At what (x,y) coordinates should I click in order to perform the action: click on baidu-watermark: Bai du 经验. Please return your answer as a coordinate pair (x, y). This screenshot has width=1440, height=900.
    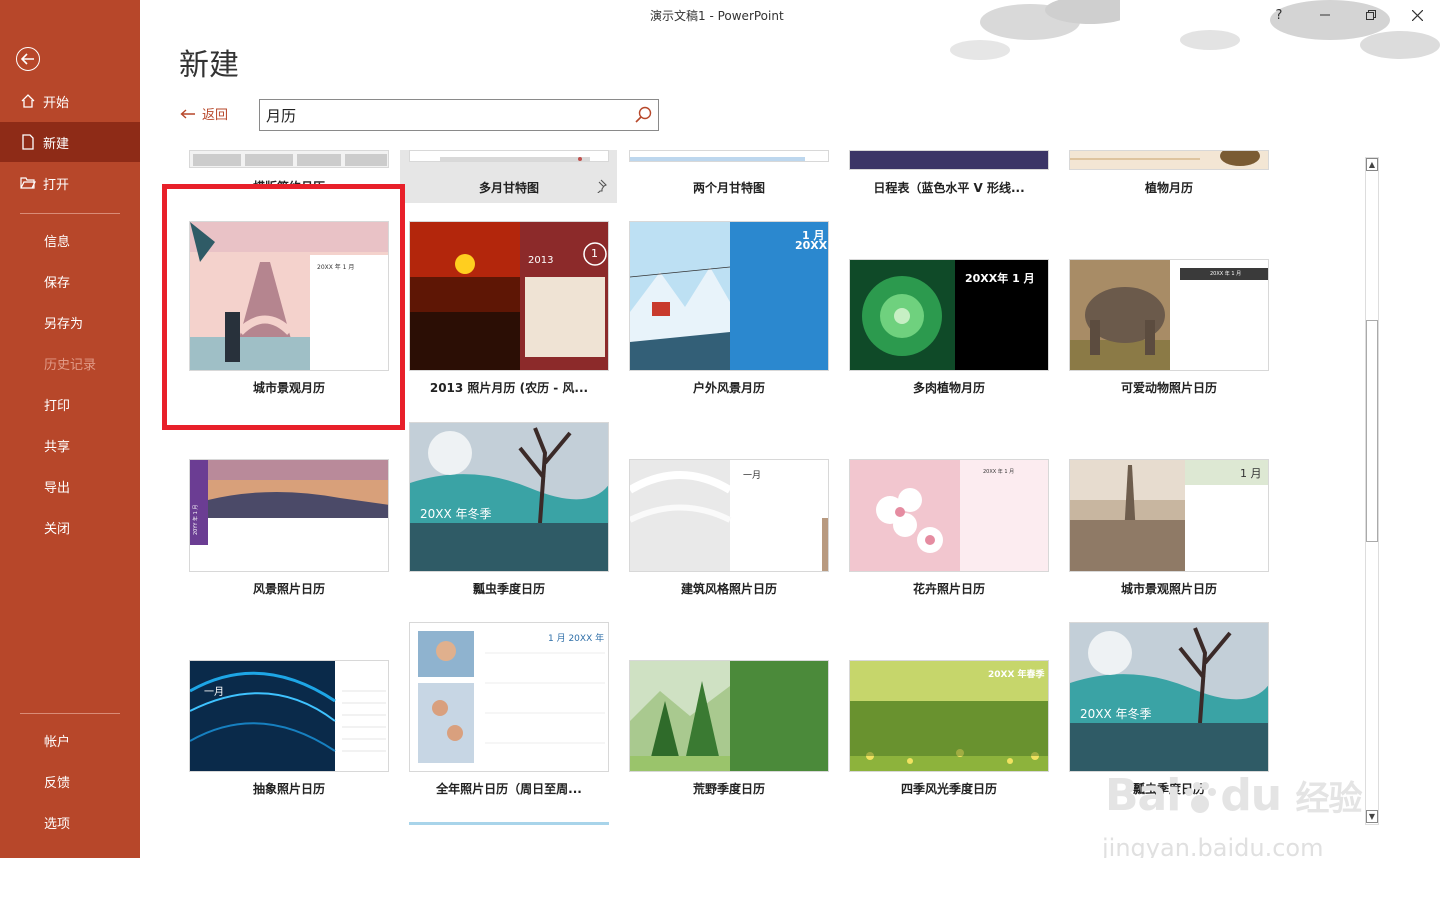
    Looking at the image, I should click on (1233, 795).